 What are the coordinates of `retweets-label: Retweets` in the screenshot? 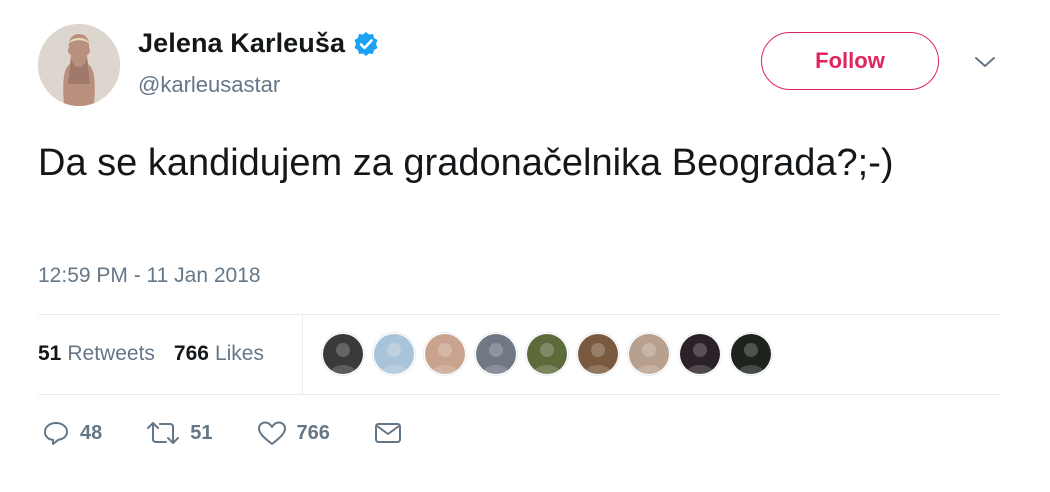 It's located at (111, 353).